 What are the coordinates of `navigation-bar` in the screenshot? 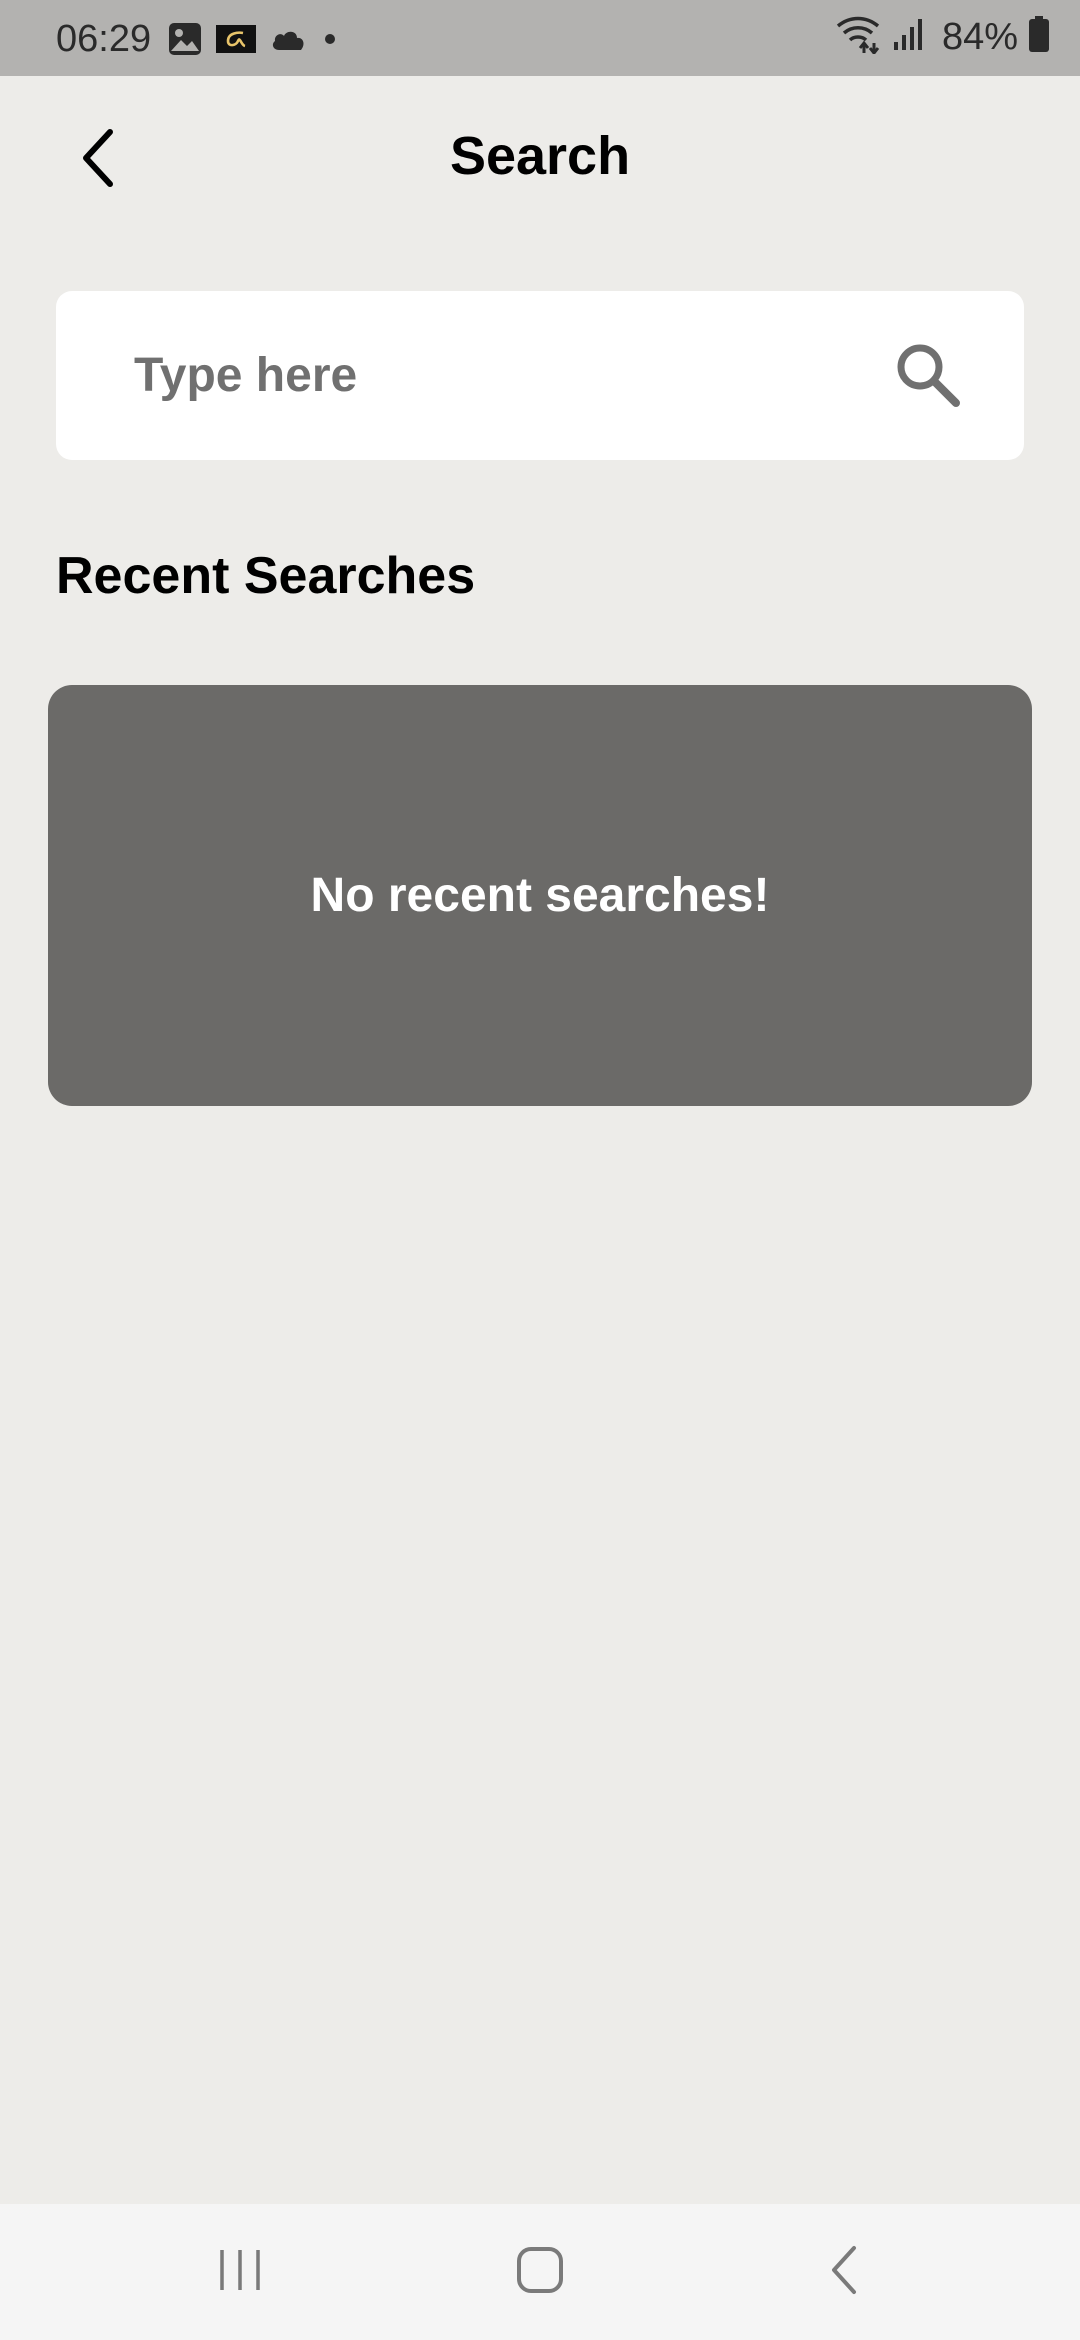 It's located at (540, 2272).